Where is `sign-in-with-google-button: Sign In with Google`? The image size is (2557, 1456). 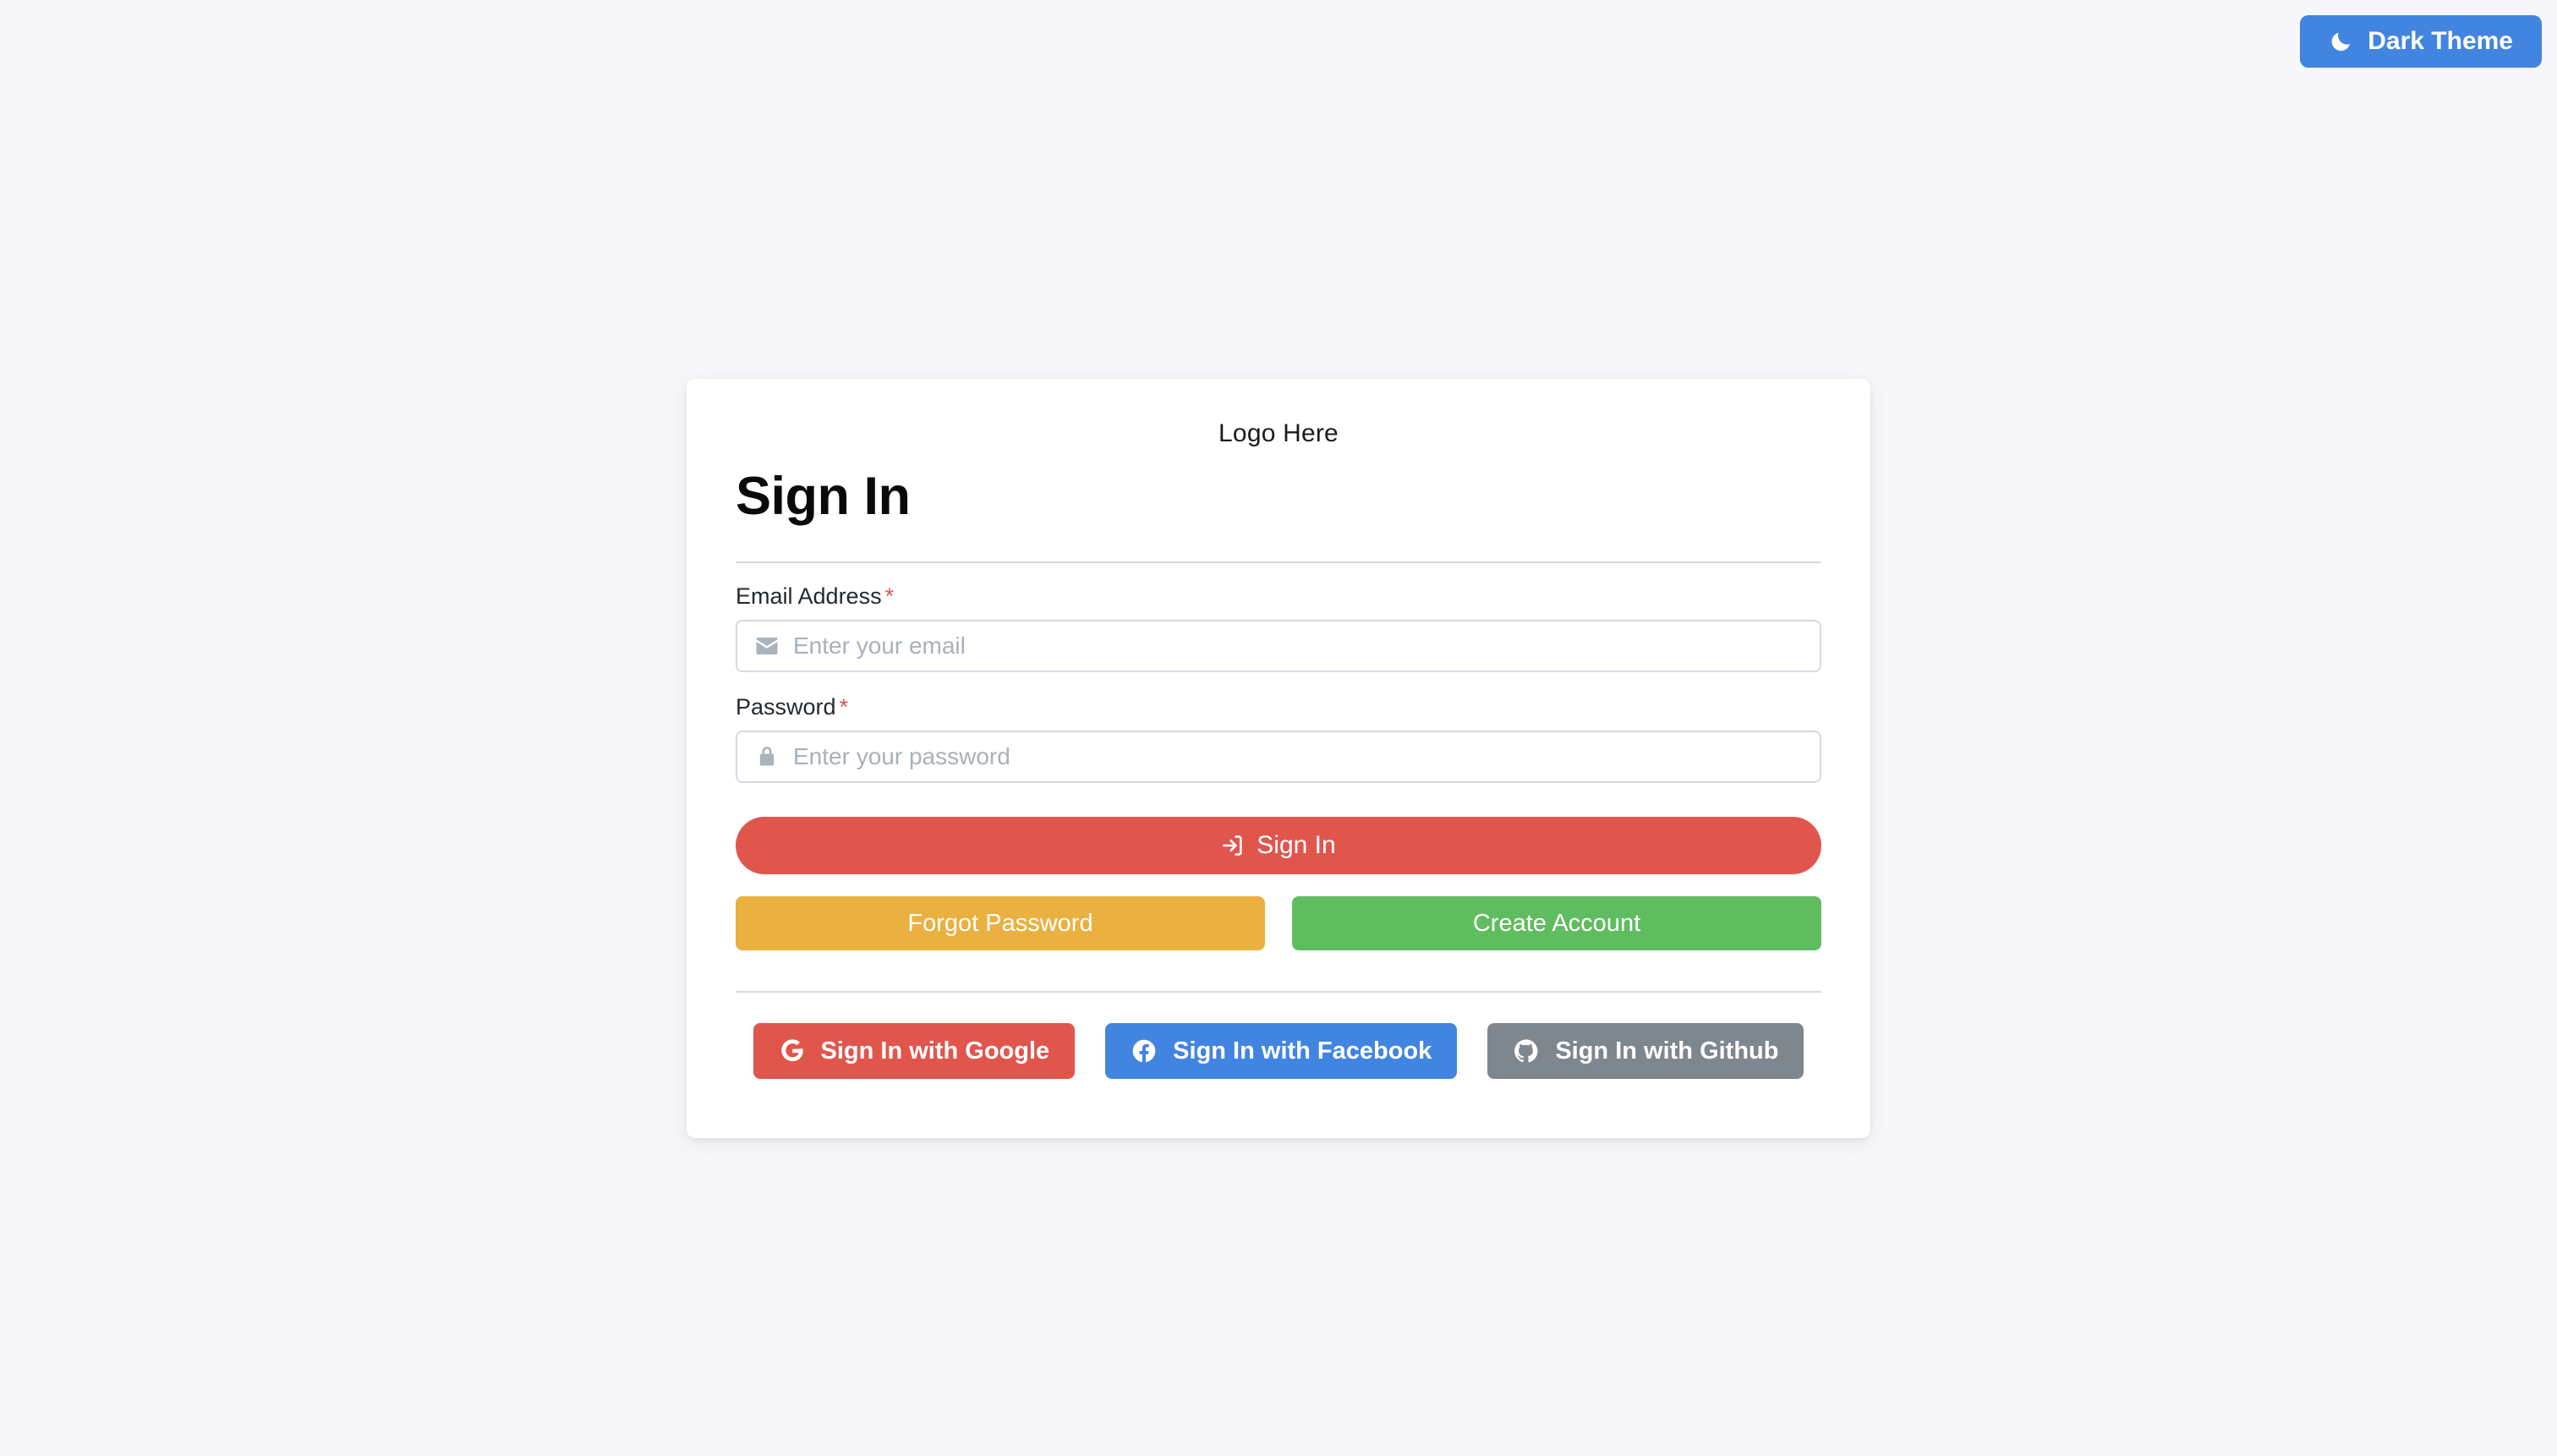 sign-in-with-google-button: Sign In with Google is located at coordinates (914, 1052).